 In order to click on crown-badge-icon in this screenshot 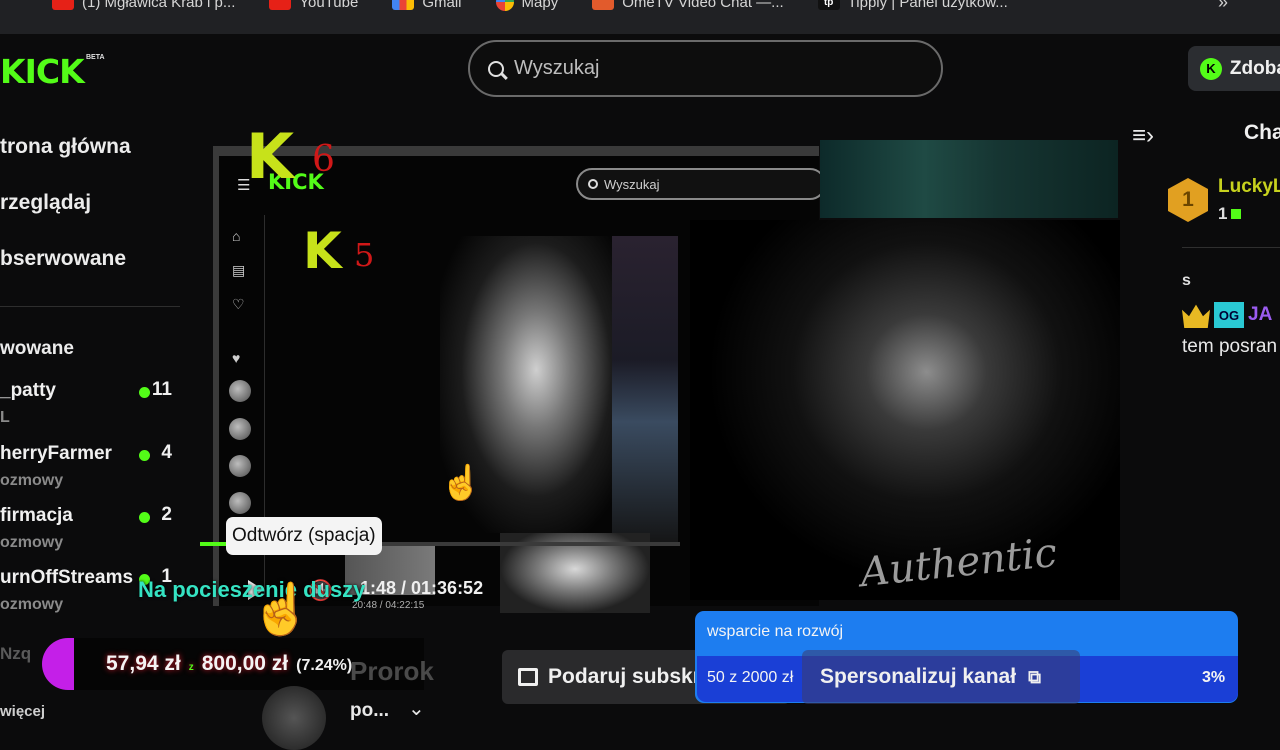, I will do `click(1196, 316)`.